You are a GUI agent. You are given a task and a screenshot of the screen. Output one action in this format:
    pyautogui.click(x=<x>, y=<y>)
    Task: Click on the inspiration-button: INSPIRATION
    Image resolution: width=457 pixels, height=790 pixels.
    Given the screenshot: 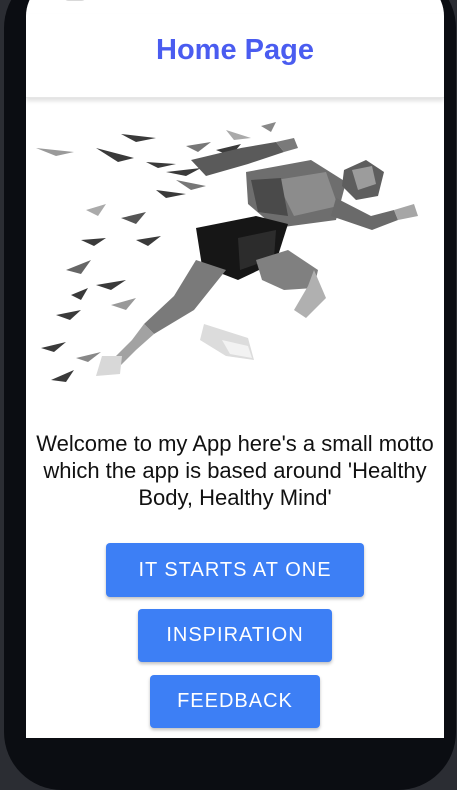 What is the action you would take?
    pyautogui.click(x=235, y=635)
    